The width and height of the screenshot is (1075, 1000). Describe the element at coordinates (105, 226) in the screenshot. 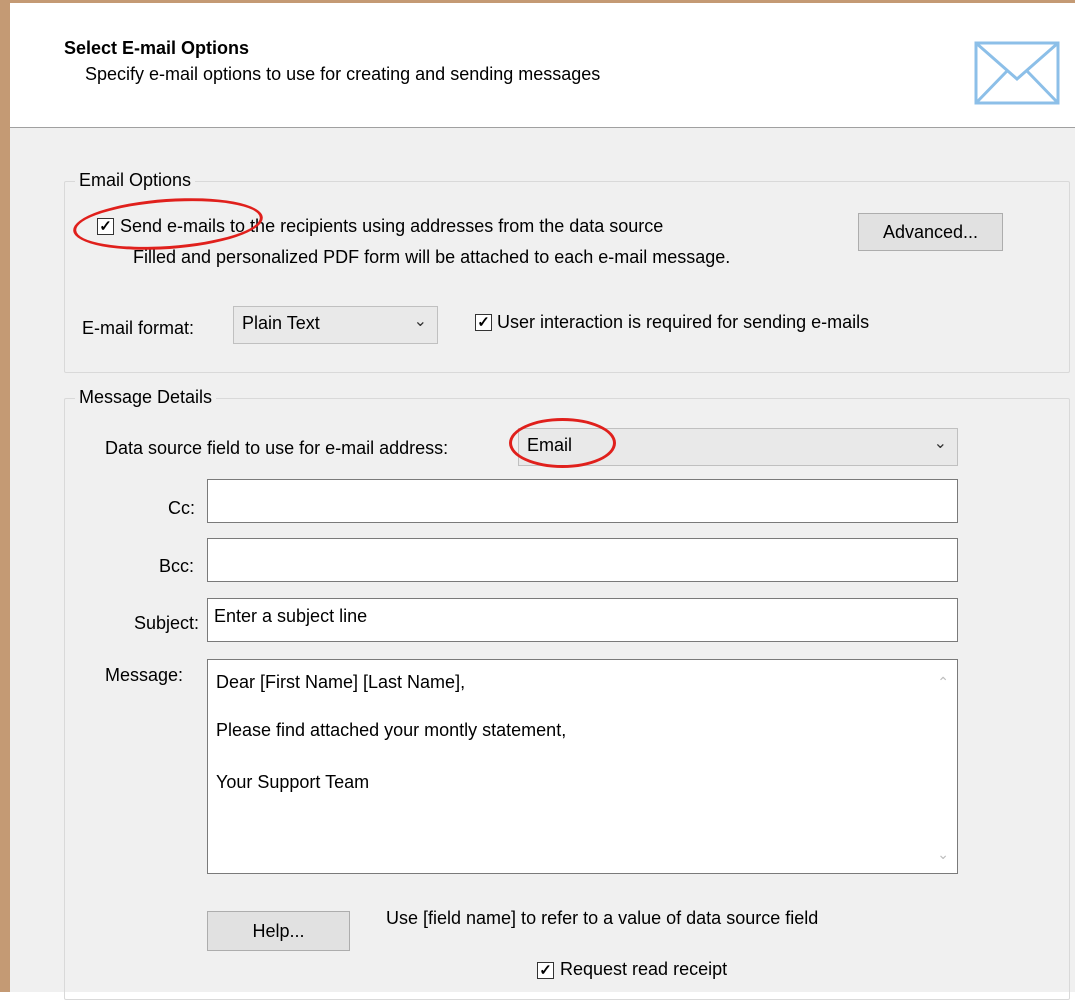

I see `send-emails-checkbox: ✓` at that location.